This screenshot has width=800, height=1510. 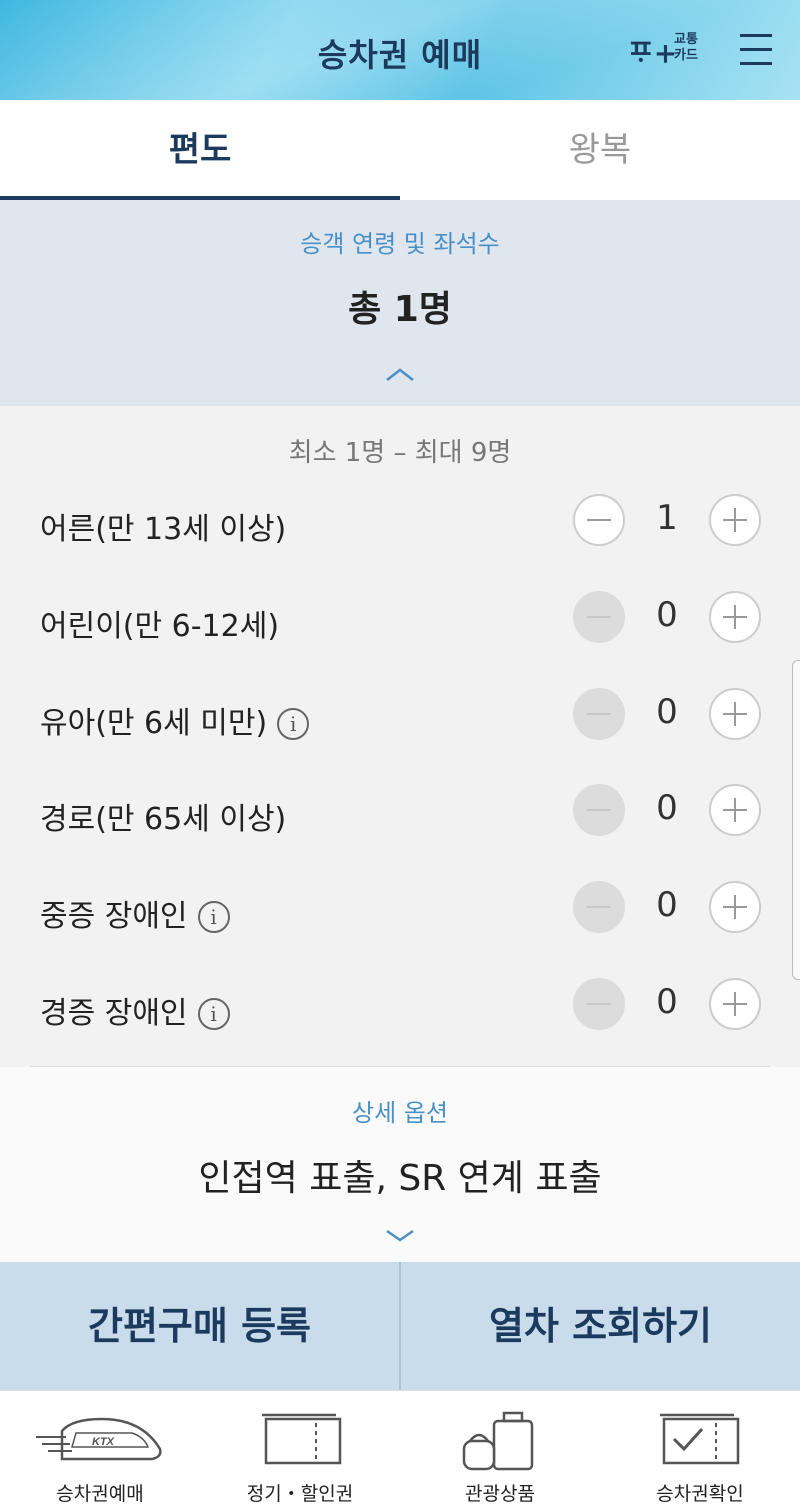 What do you see at coordinates (400, 1178) in the screenshot?
I see `options-value: 인접역 표출, SR 연계 표출` at bounding box center [400, 1178].